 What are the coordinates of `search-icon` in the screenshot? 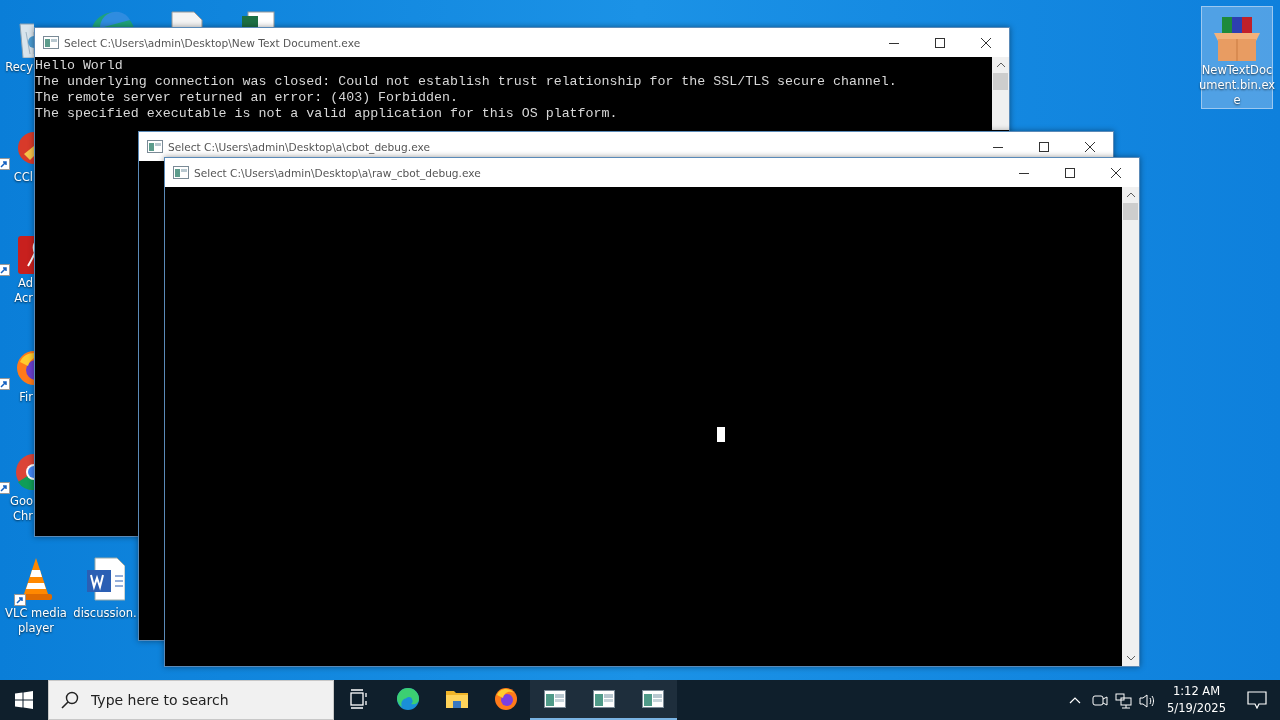 It's located at (70, 700).